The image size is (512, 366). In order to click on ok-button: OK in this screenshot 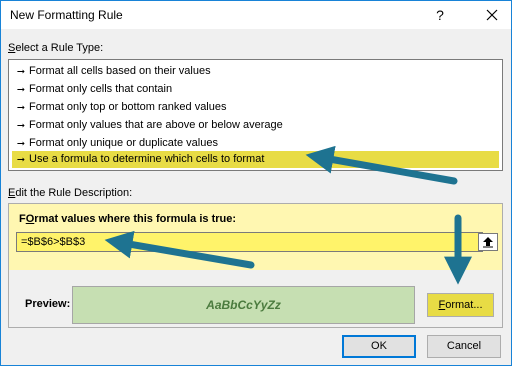, I will do `click(379, 346)`.